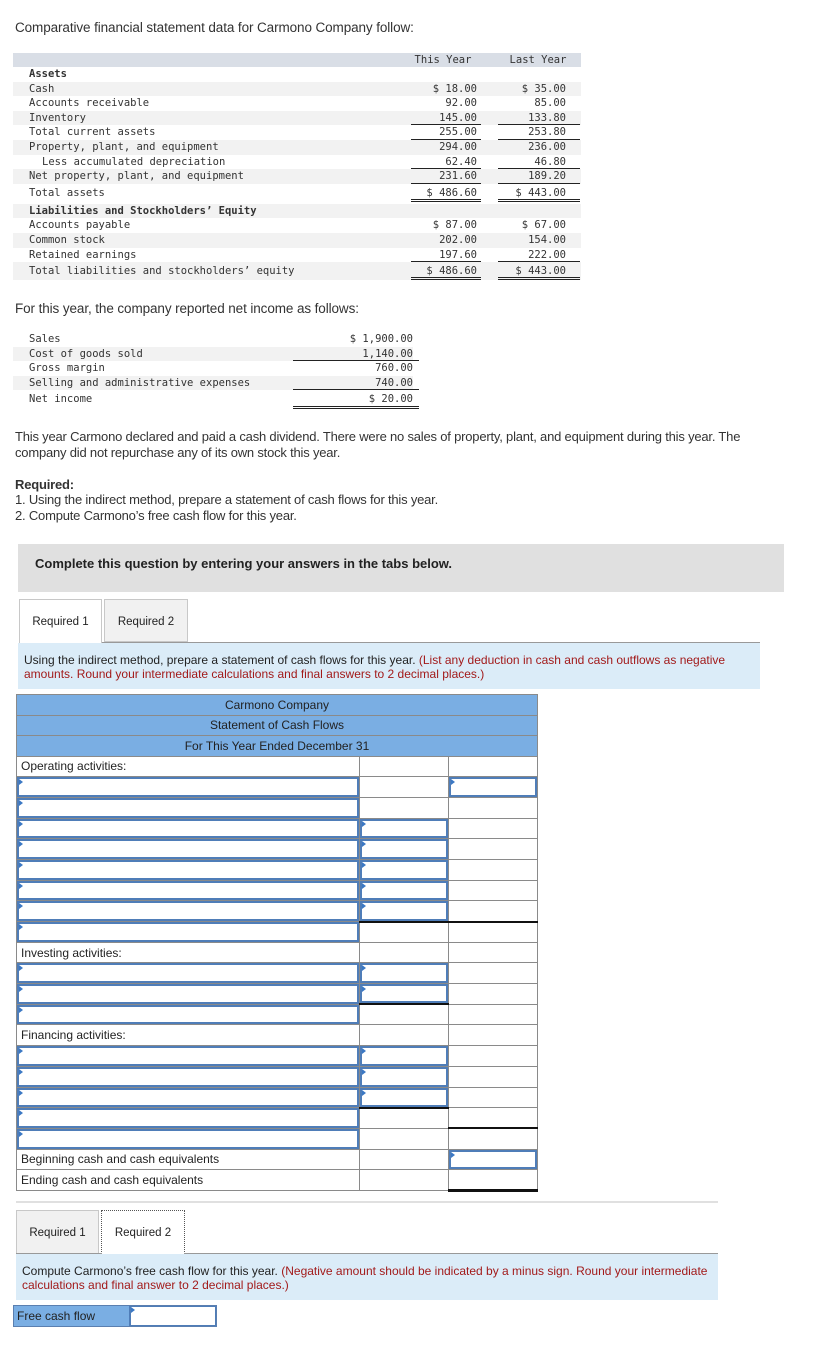  I want to click on table-row: Gross margin 760.00, so click(221, 368).